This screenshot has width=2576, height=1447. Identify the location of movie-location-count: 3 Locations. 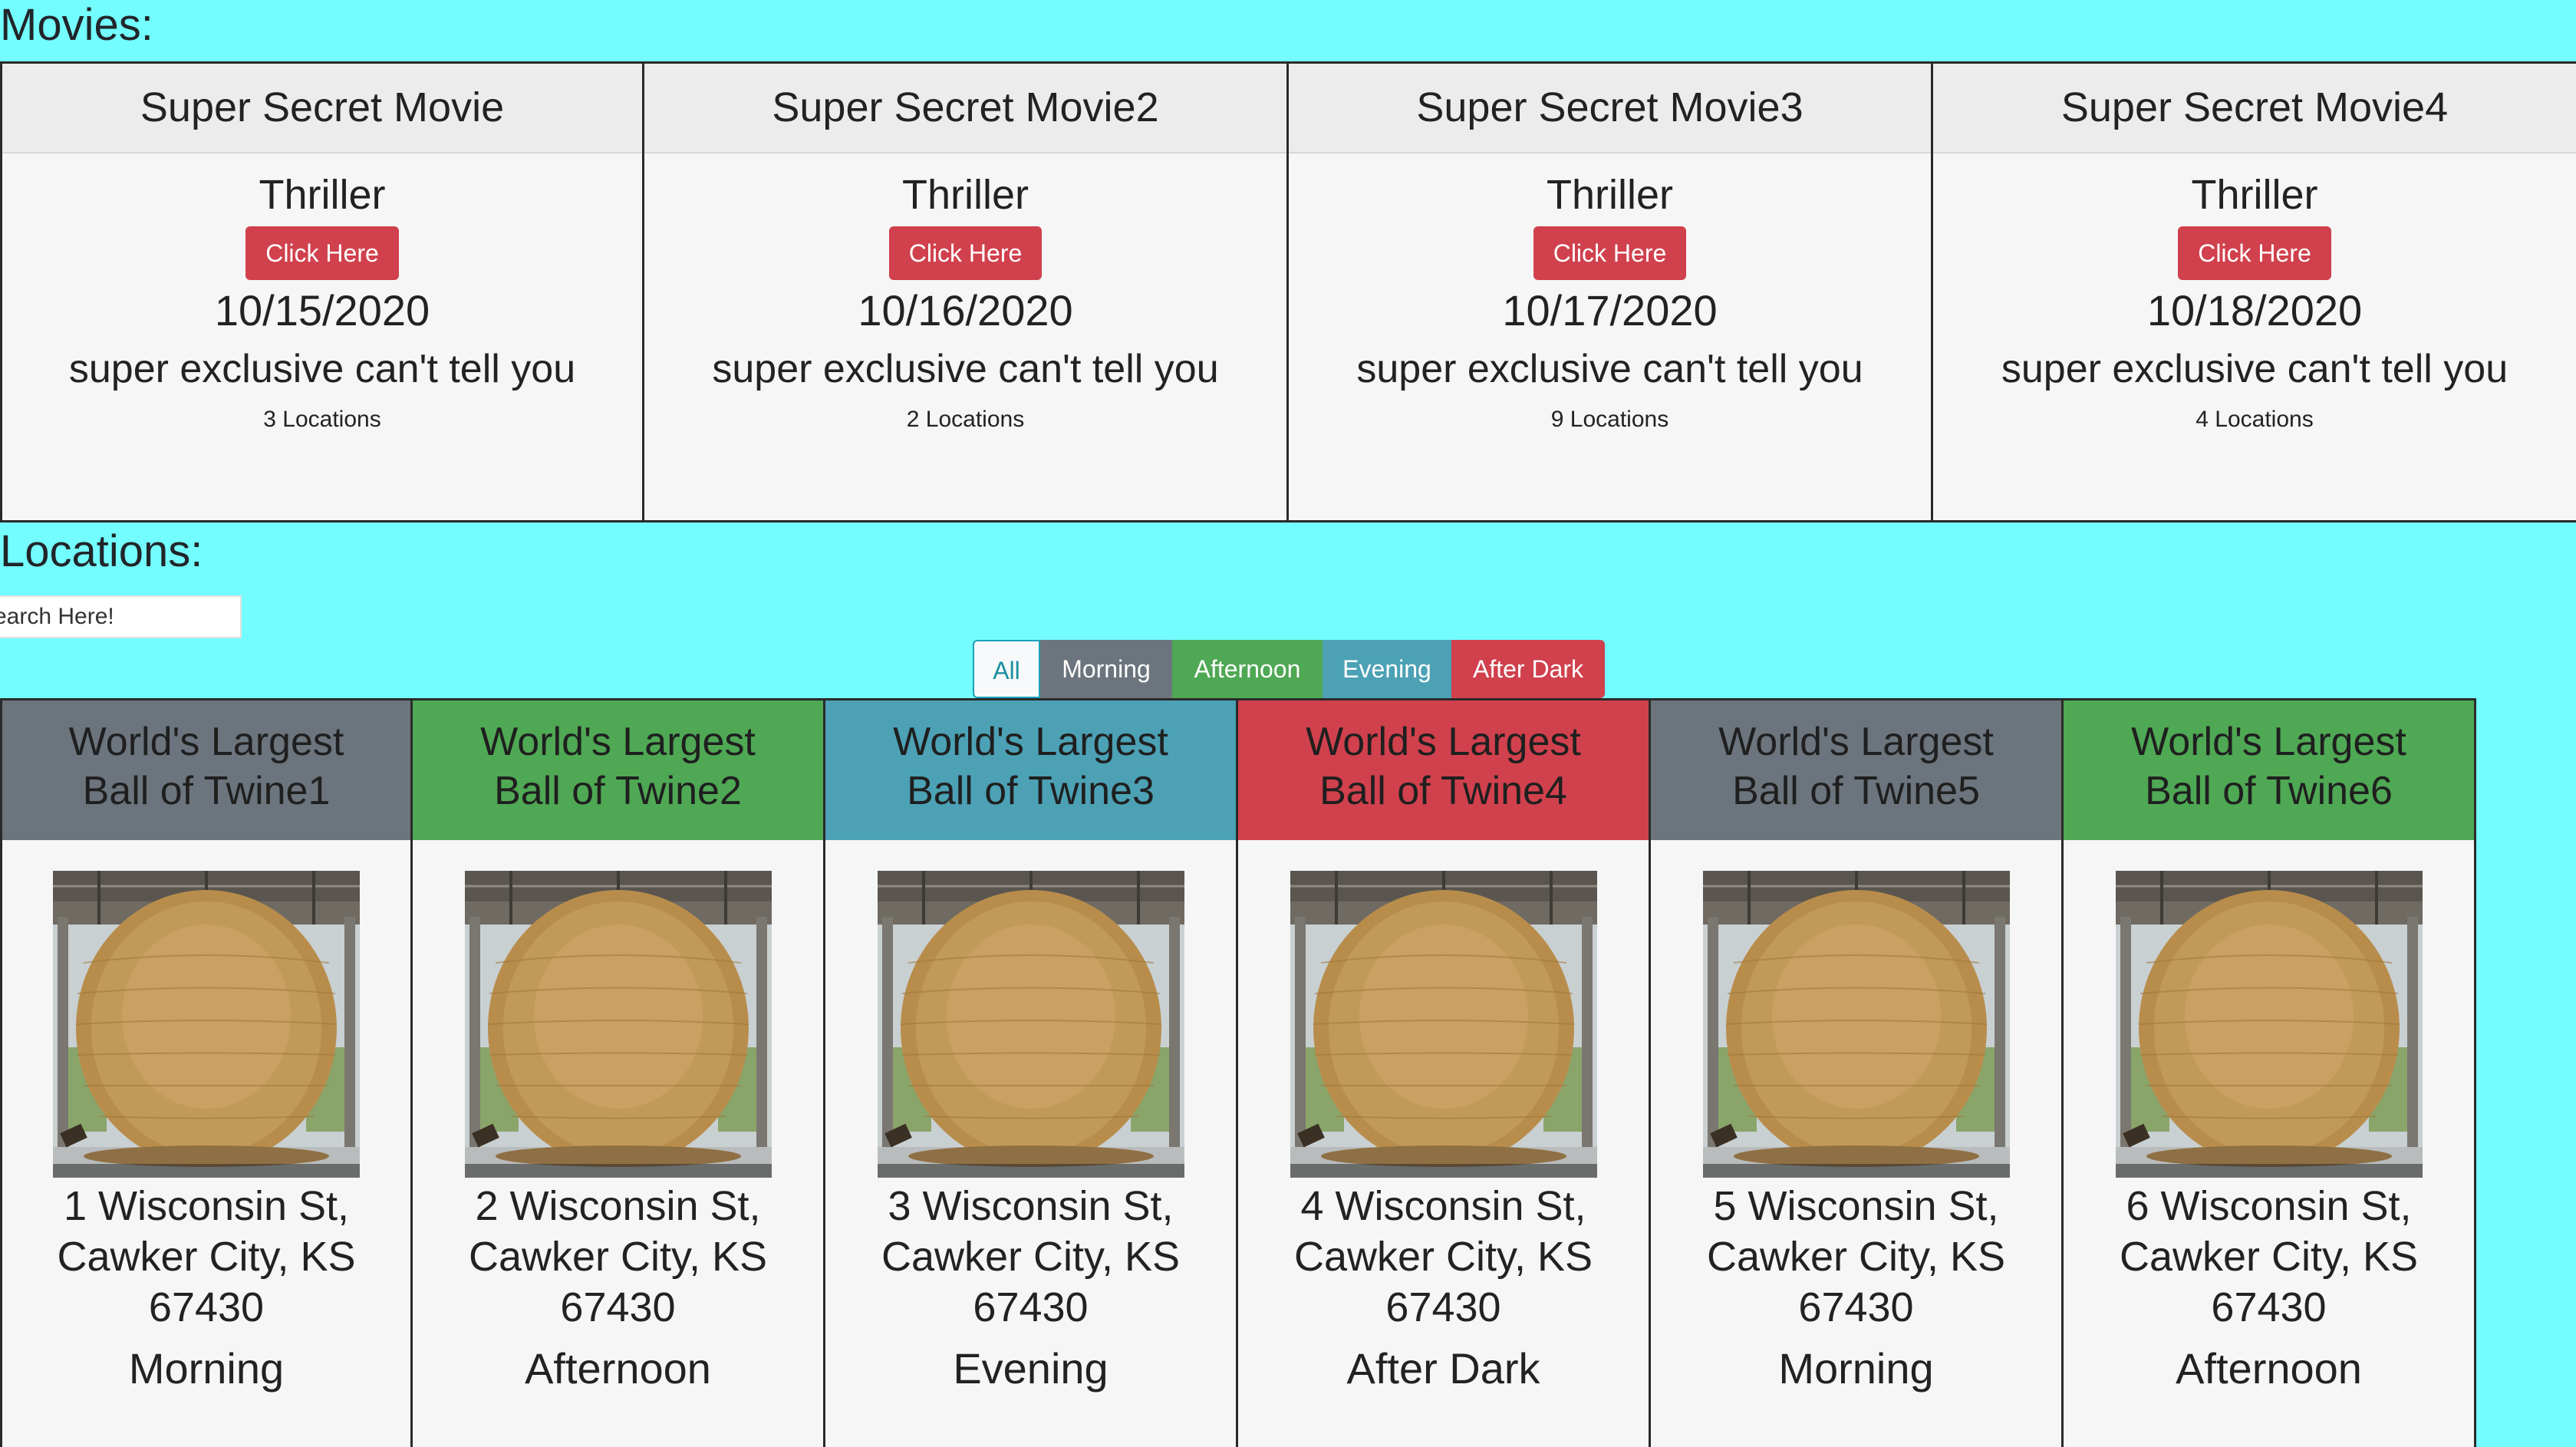
(322, 419).